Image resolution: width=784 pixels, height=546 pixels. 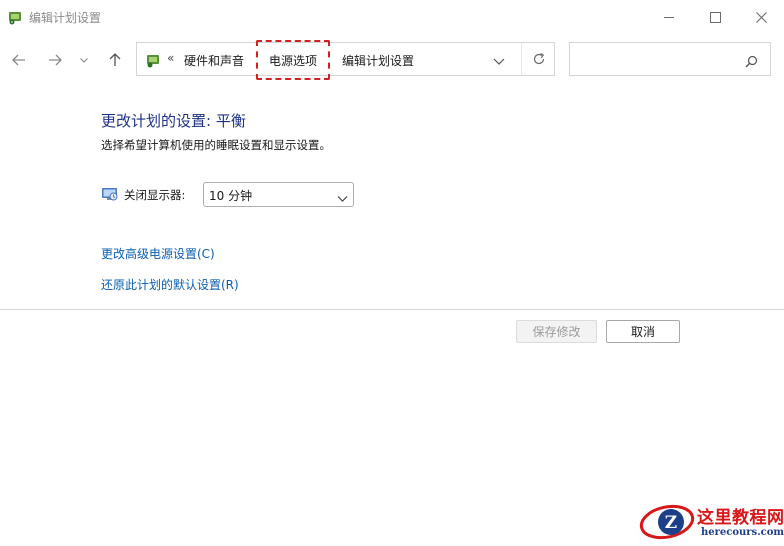 I want to click on minimize-icon, so click(x=669, y=17).